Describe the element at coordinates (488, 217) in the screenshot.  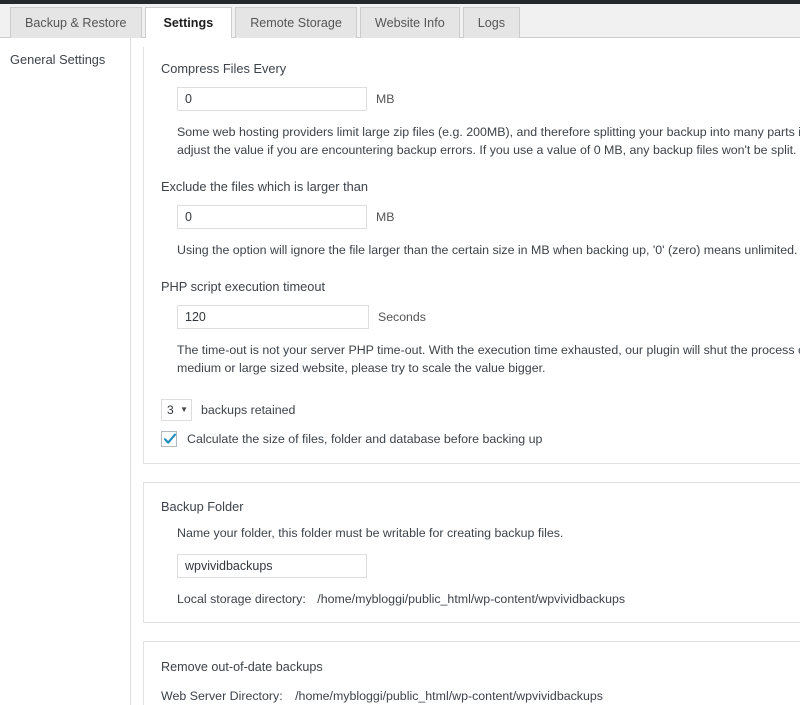
I see `exclude-files-row: MB` at that location.